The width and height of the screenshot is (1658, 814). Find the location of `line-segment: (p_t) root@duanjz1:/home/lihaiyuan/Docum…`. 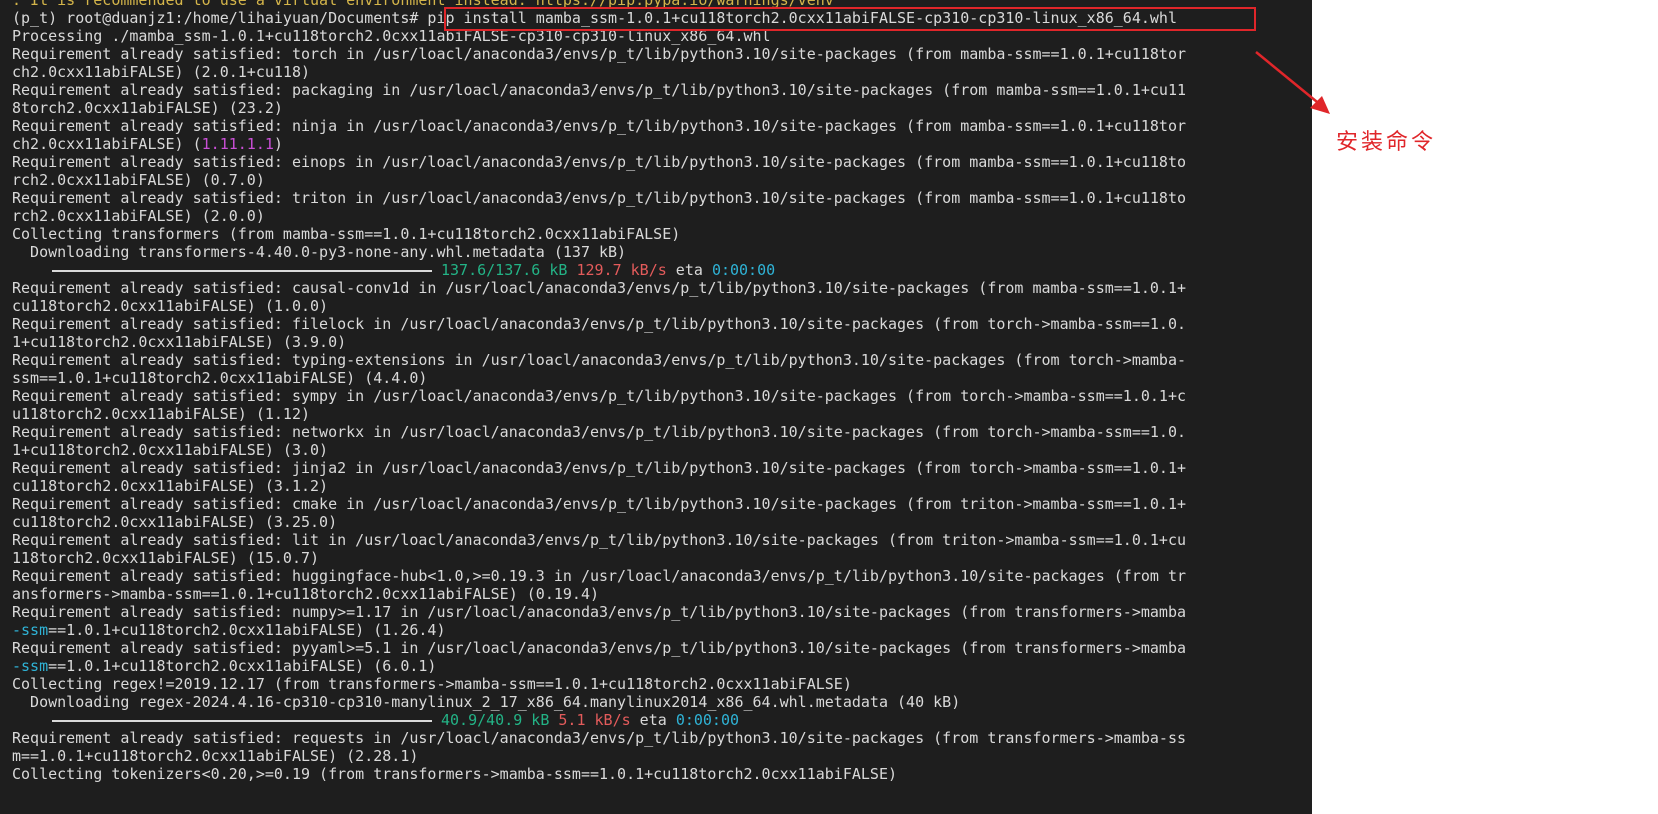

line-segment: (p_t) root@duanjz1:/home/lihaiyuan/Docum… is located at coordinates (220, 18).